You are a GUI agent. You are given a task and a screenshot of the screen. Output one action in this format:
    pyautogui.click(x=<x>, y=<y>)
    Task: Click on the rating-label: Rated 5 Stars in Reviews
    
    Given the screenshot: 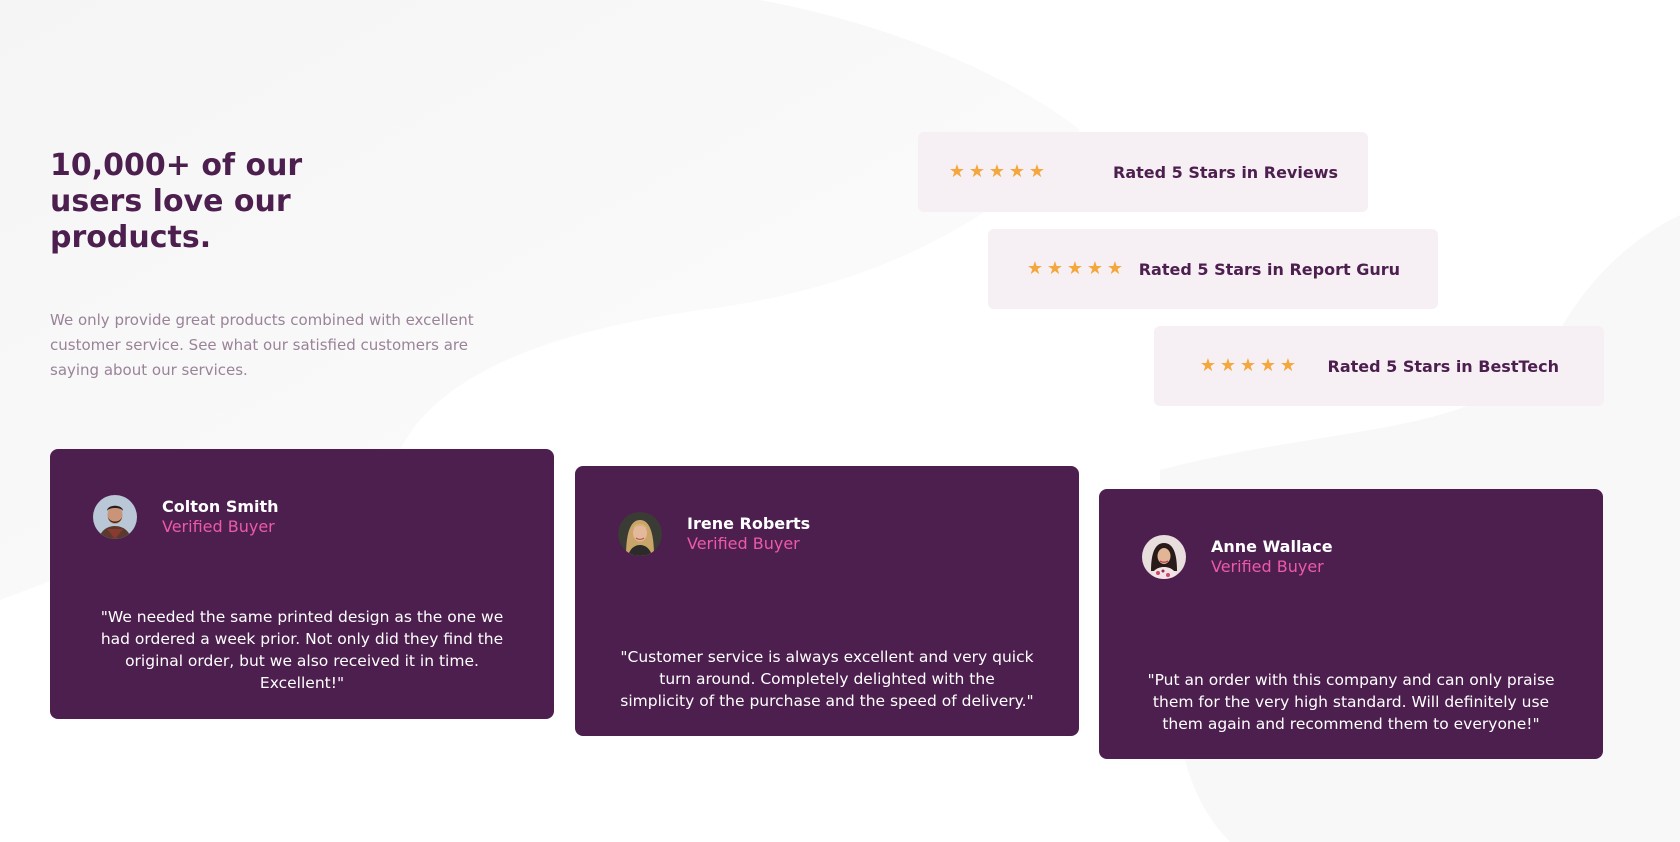 What is the action you would take?
    pyautogui.click(x=1225, y=172)
    